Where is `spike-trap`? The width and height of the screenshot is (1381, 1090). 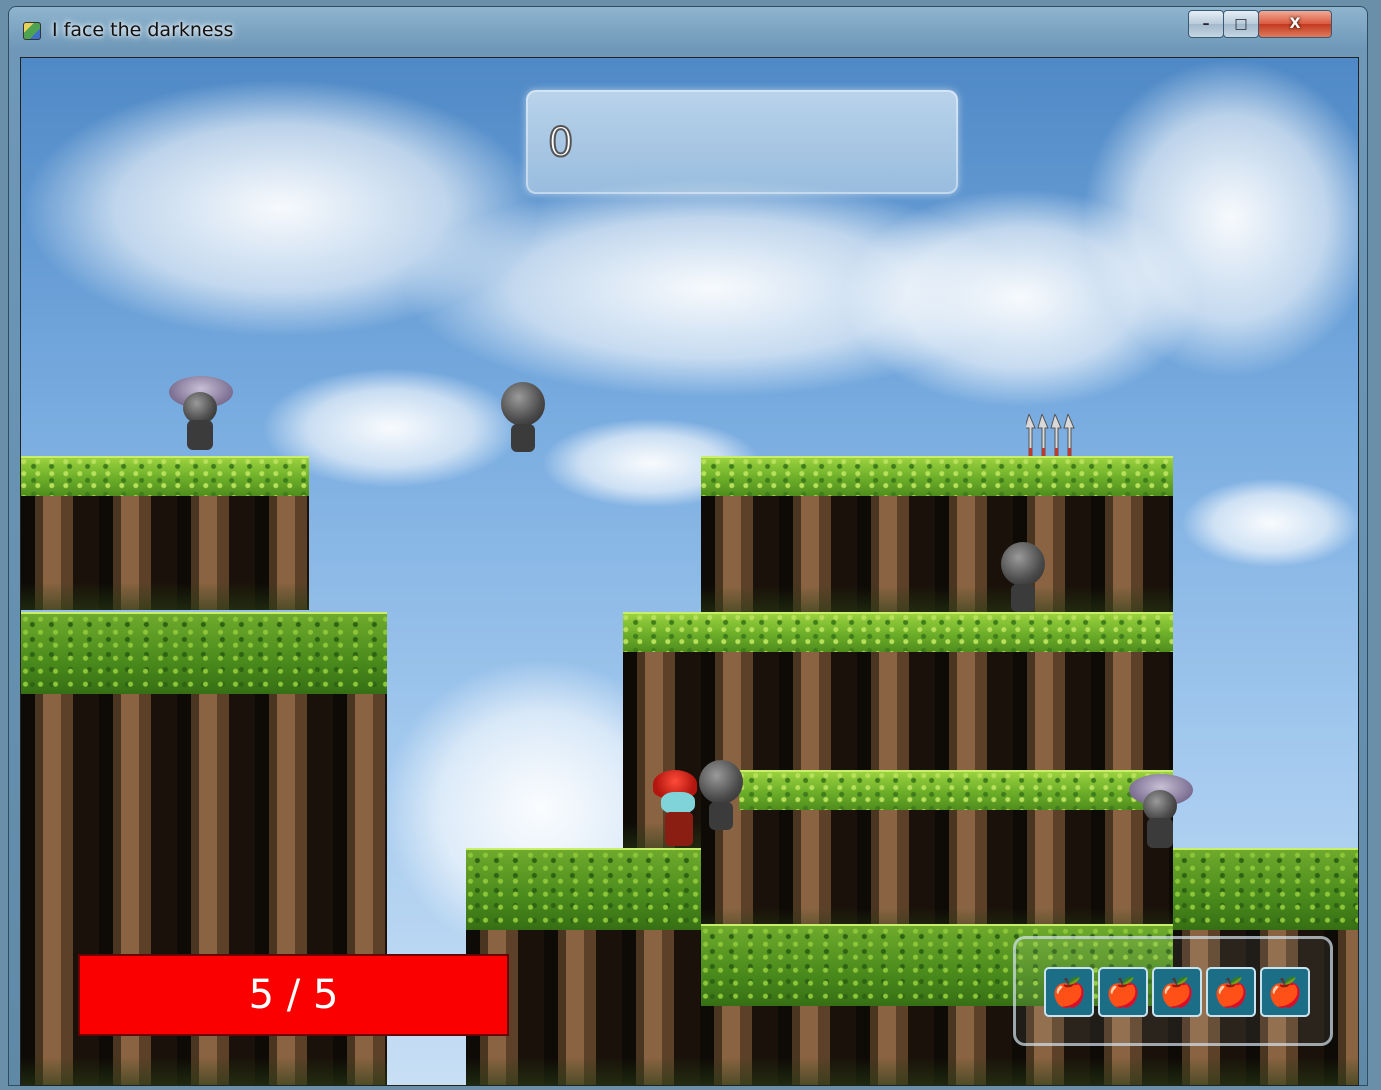 spike-trap is located at coordinates (1050, 435).